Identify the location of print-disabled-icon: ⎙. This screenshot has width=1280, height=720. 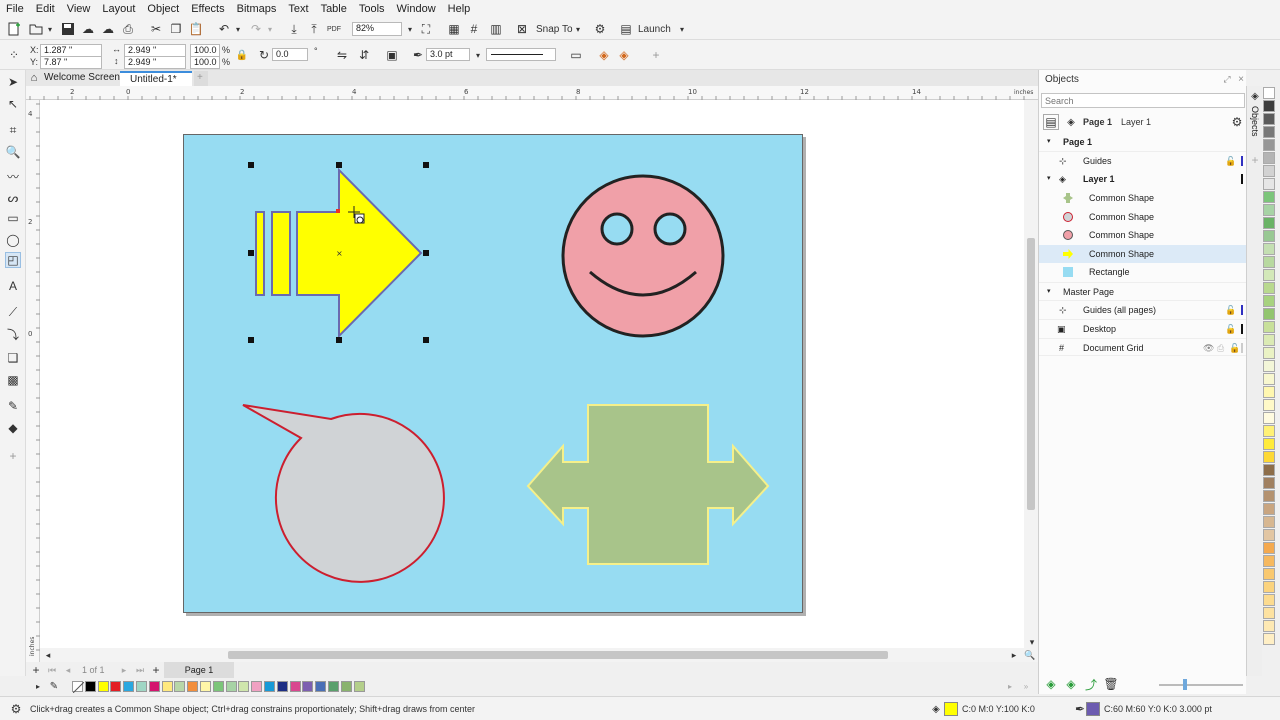
(1220, 348).